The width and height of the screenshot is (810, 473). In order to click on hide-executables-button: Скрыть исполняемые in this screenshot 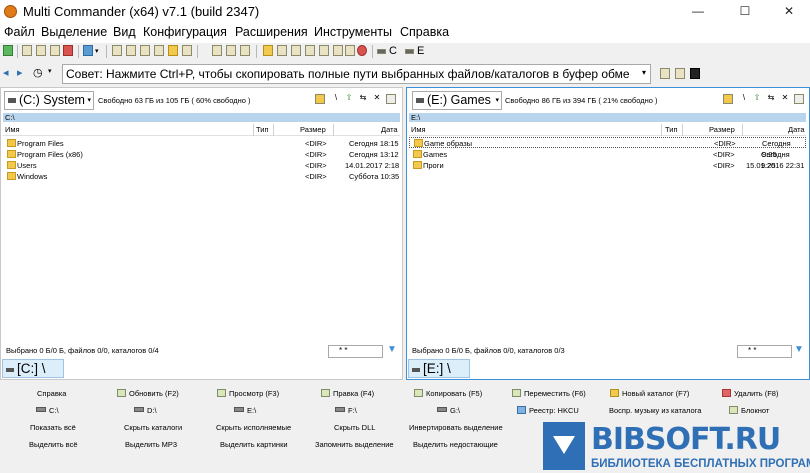, I will do `click(253, 427)`.